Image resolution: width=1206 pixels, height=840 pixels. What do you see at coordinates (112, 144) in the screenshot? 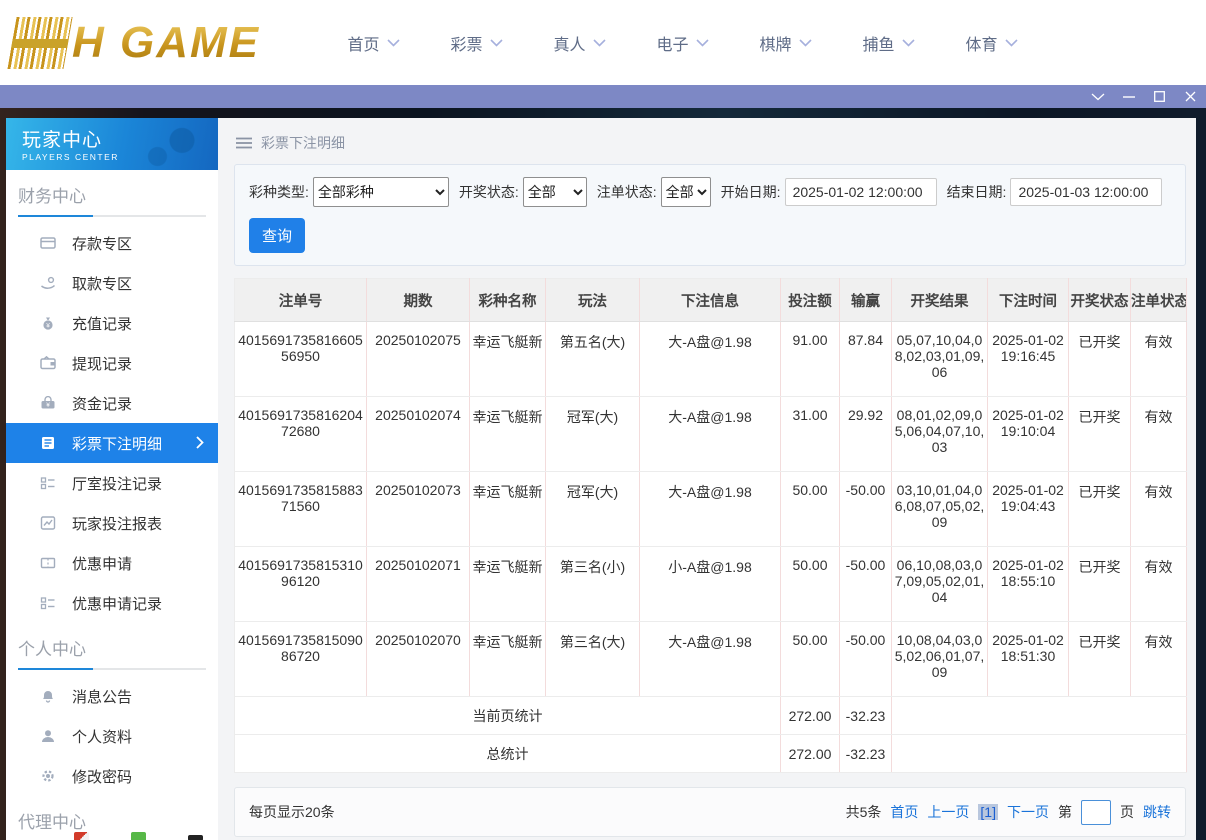
I see `sidebar-header: 玩家中心 PLAYERS CENTER` at bounding box center [112, 144].